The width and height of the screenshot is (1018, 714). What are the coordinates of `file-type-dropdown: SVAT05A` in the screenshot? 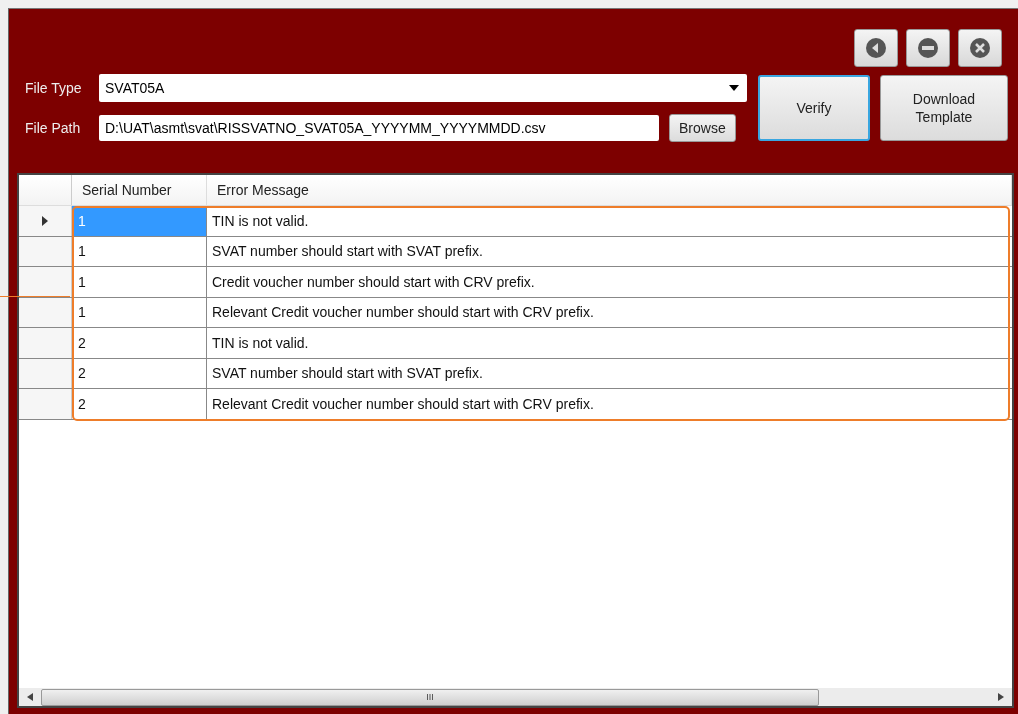 It's located at (423, 88).